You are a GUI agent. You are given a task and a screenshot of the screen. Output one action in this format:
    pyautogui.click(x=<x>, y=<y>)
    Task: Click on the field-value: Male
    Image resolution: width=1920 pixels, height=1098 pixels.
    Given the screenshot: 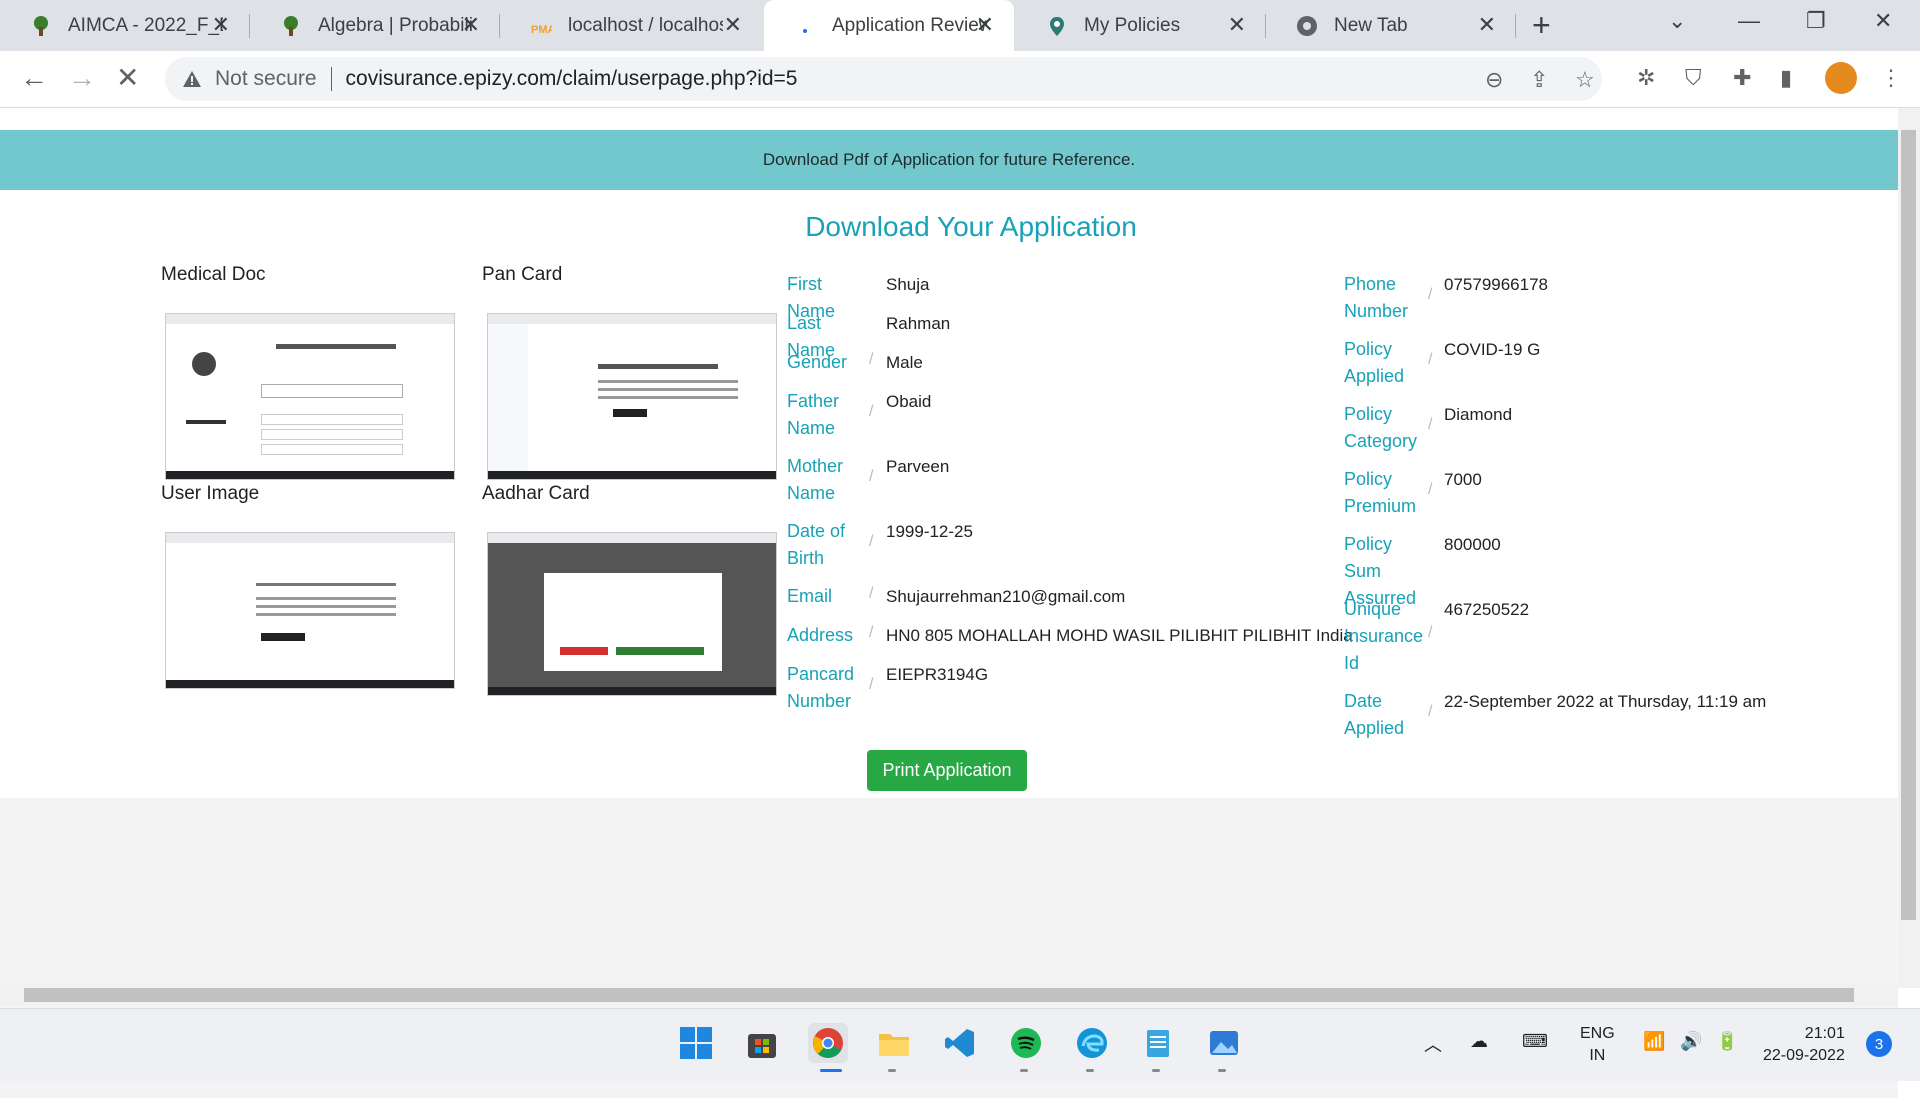 What is the action you would take?
    pyautogui.click(x=904, y=362)
    